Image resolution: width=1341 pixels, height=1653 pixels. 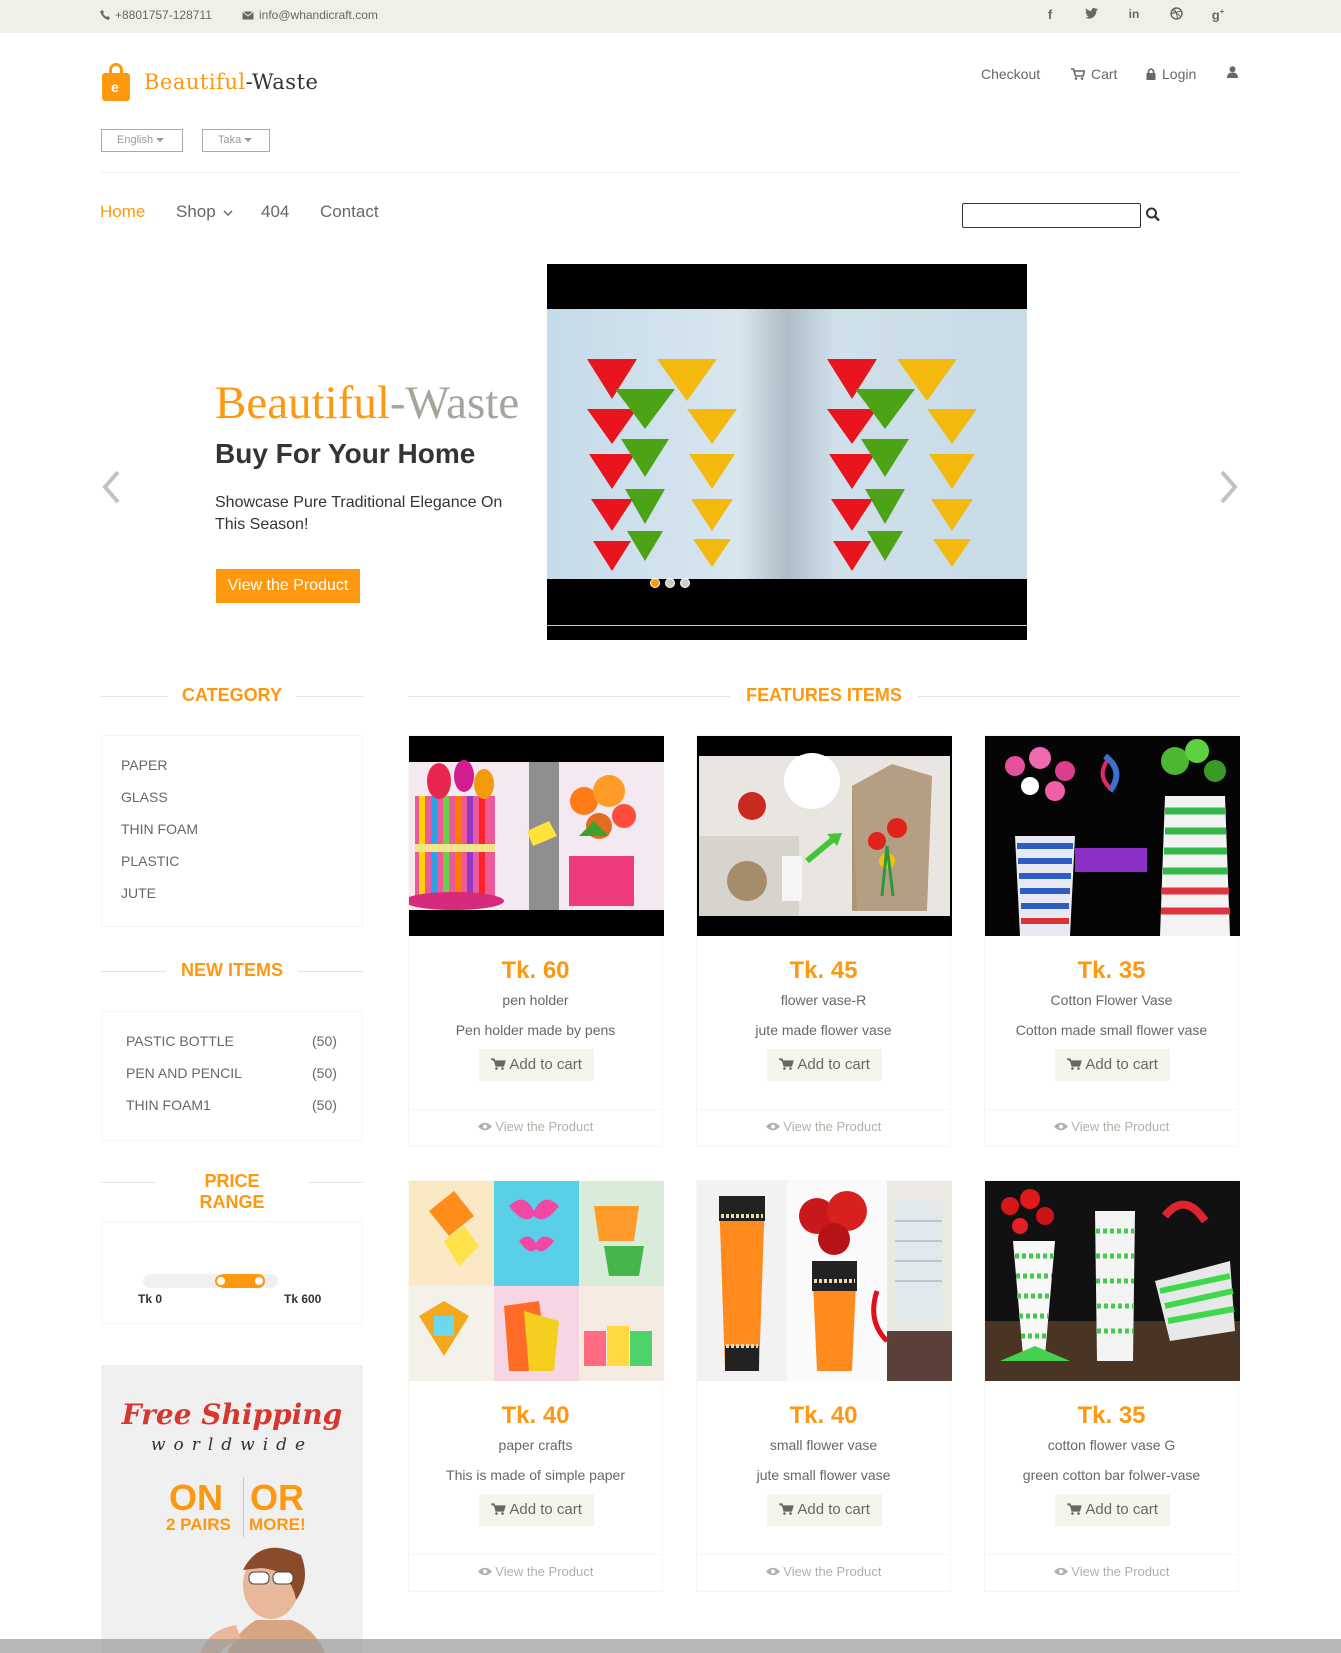 I want to click on brand-name: Beautiful-Waste, so click(x=231, y=82).